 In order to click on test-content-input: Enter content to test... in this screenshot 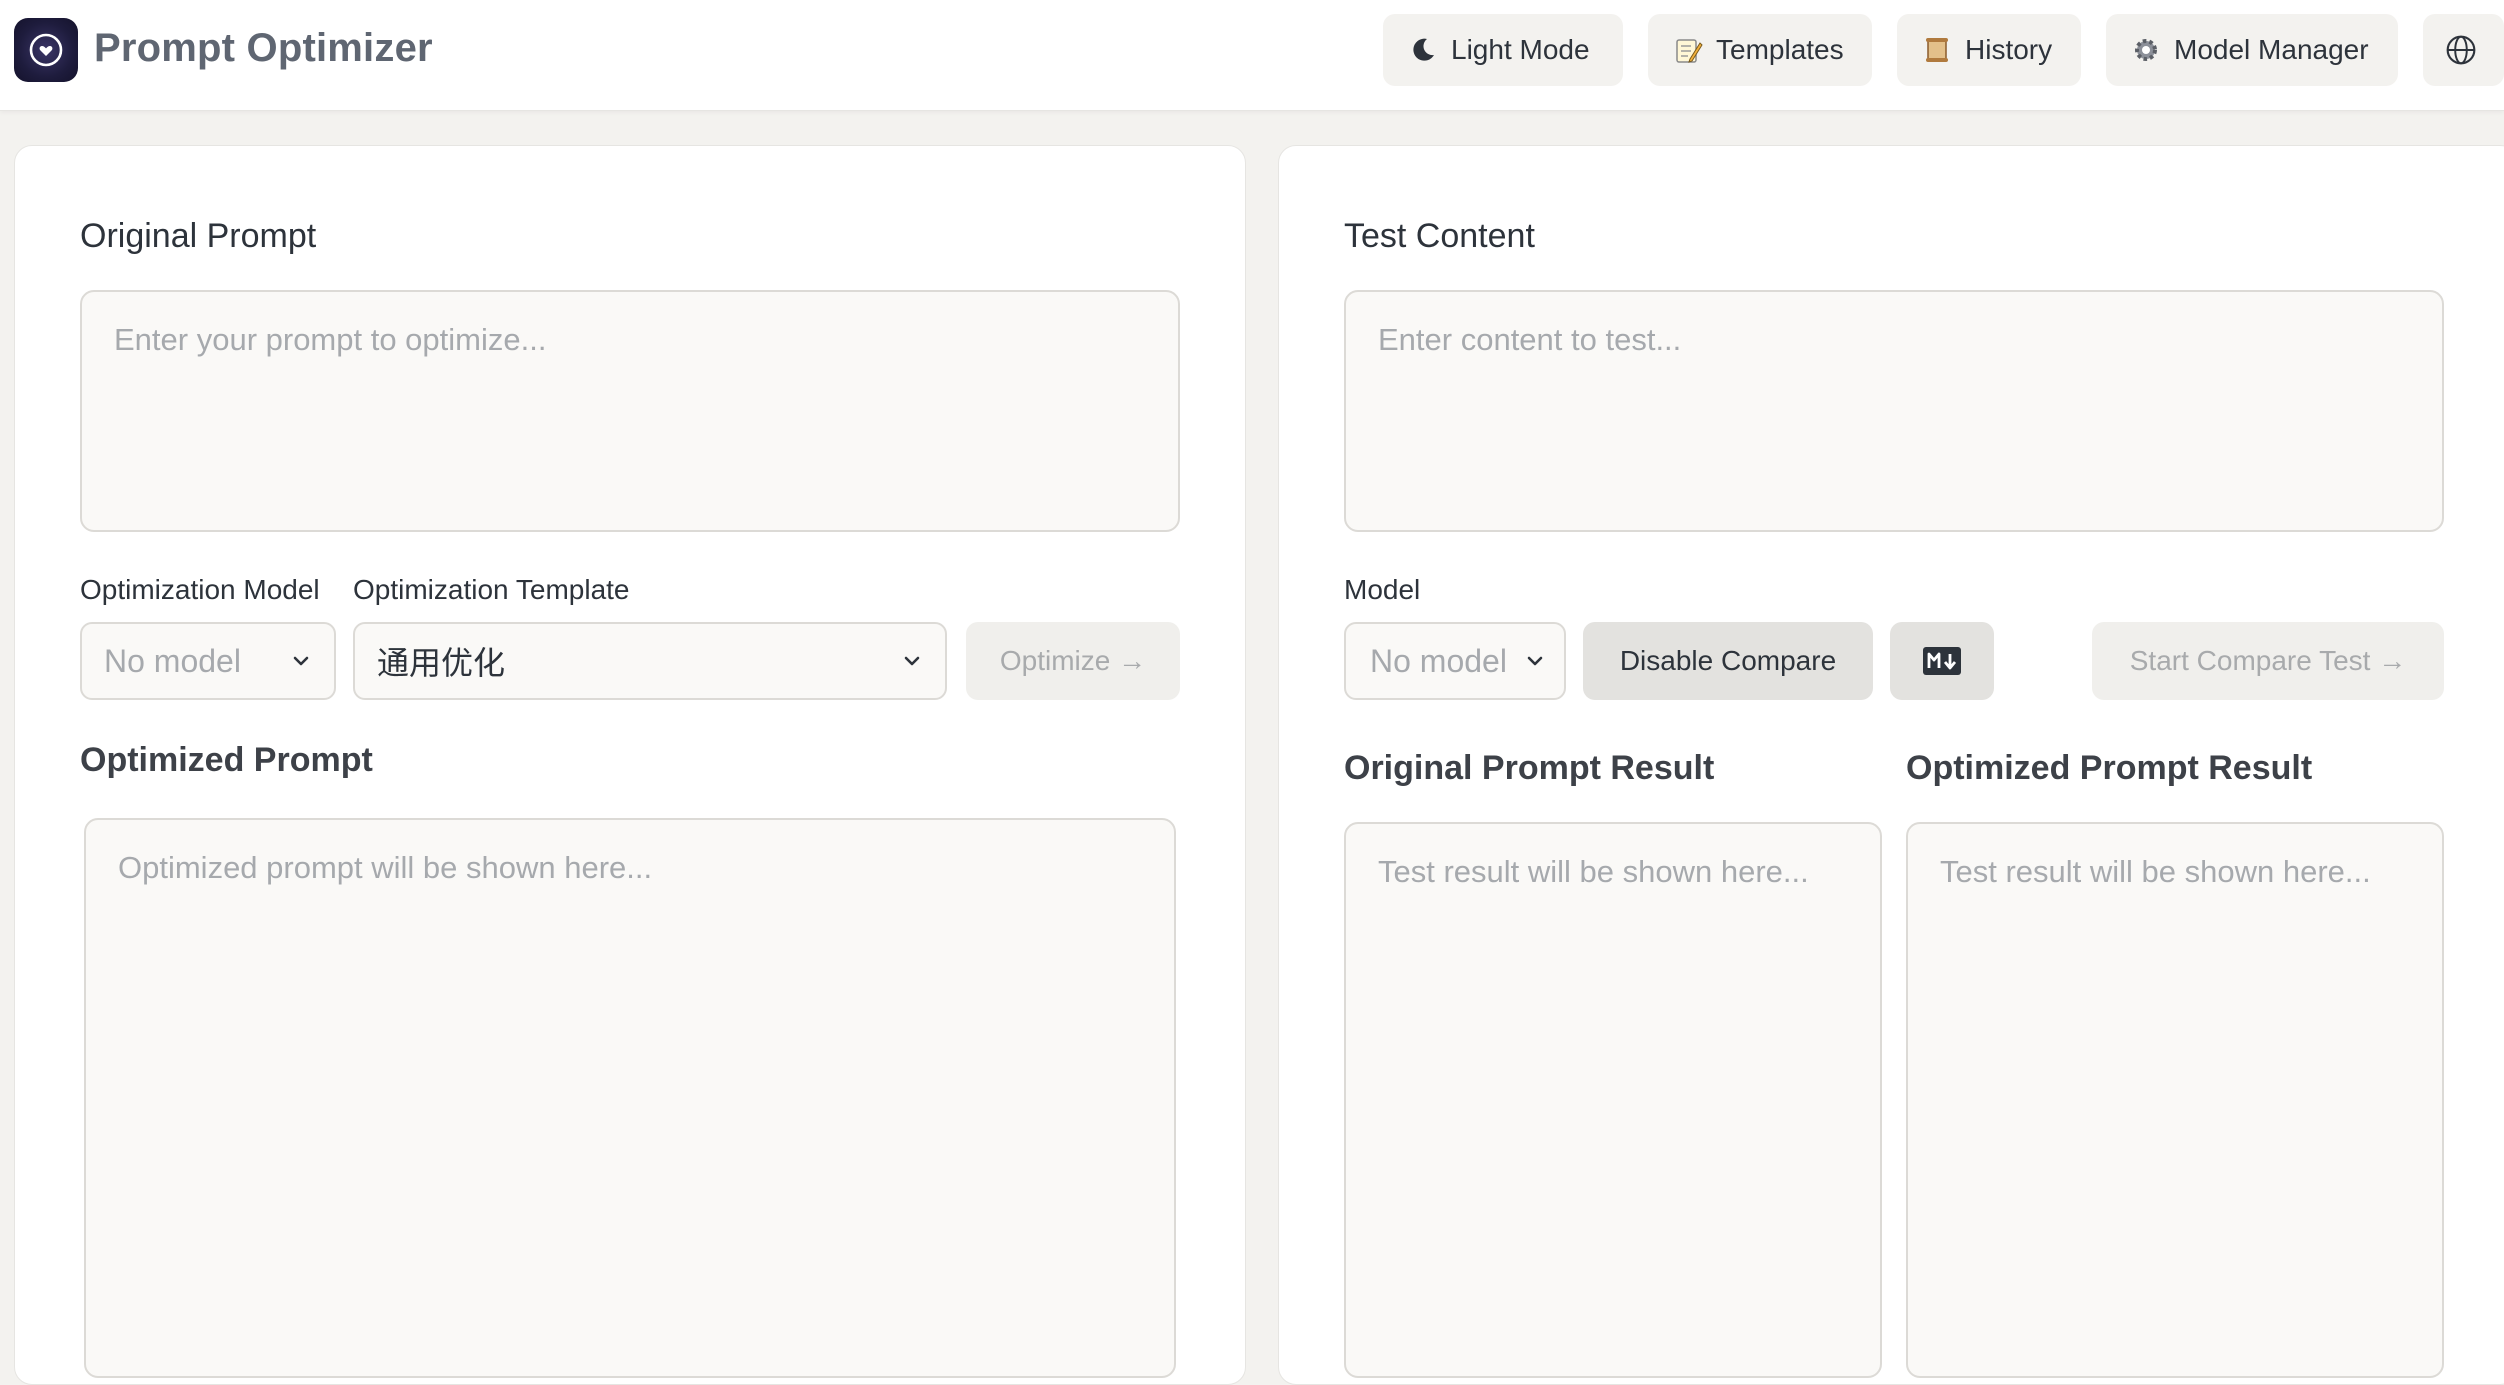, I will do `click(1894, 411)`.